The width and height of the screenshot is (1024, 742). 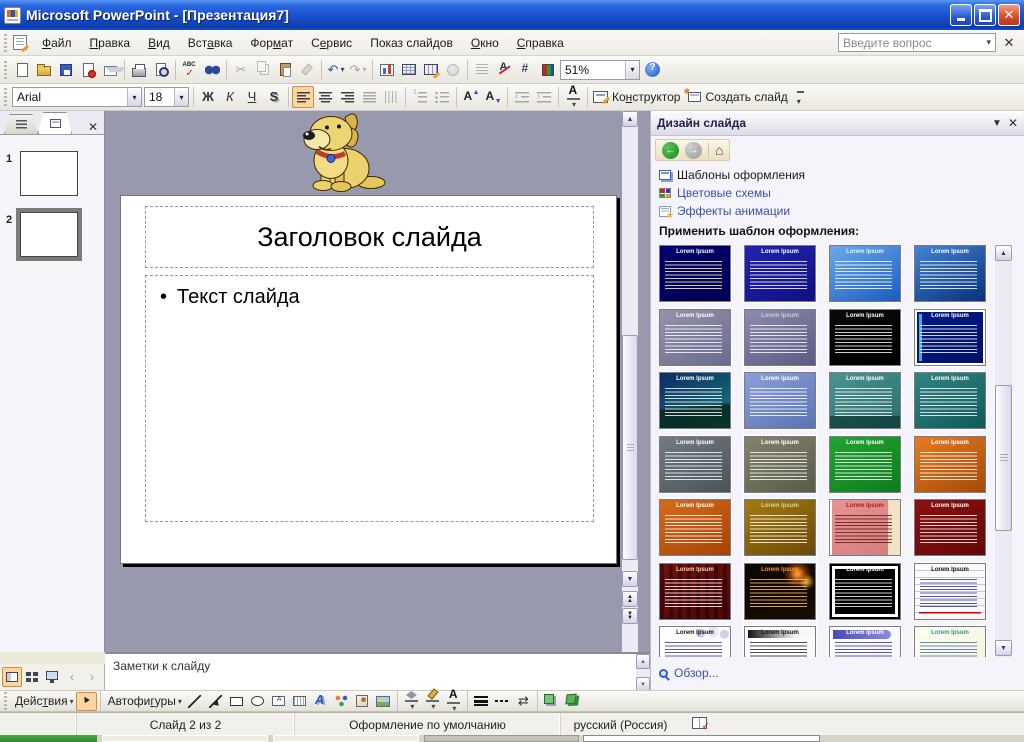 I want to click on open-button, so click(x=44, y=70).